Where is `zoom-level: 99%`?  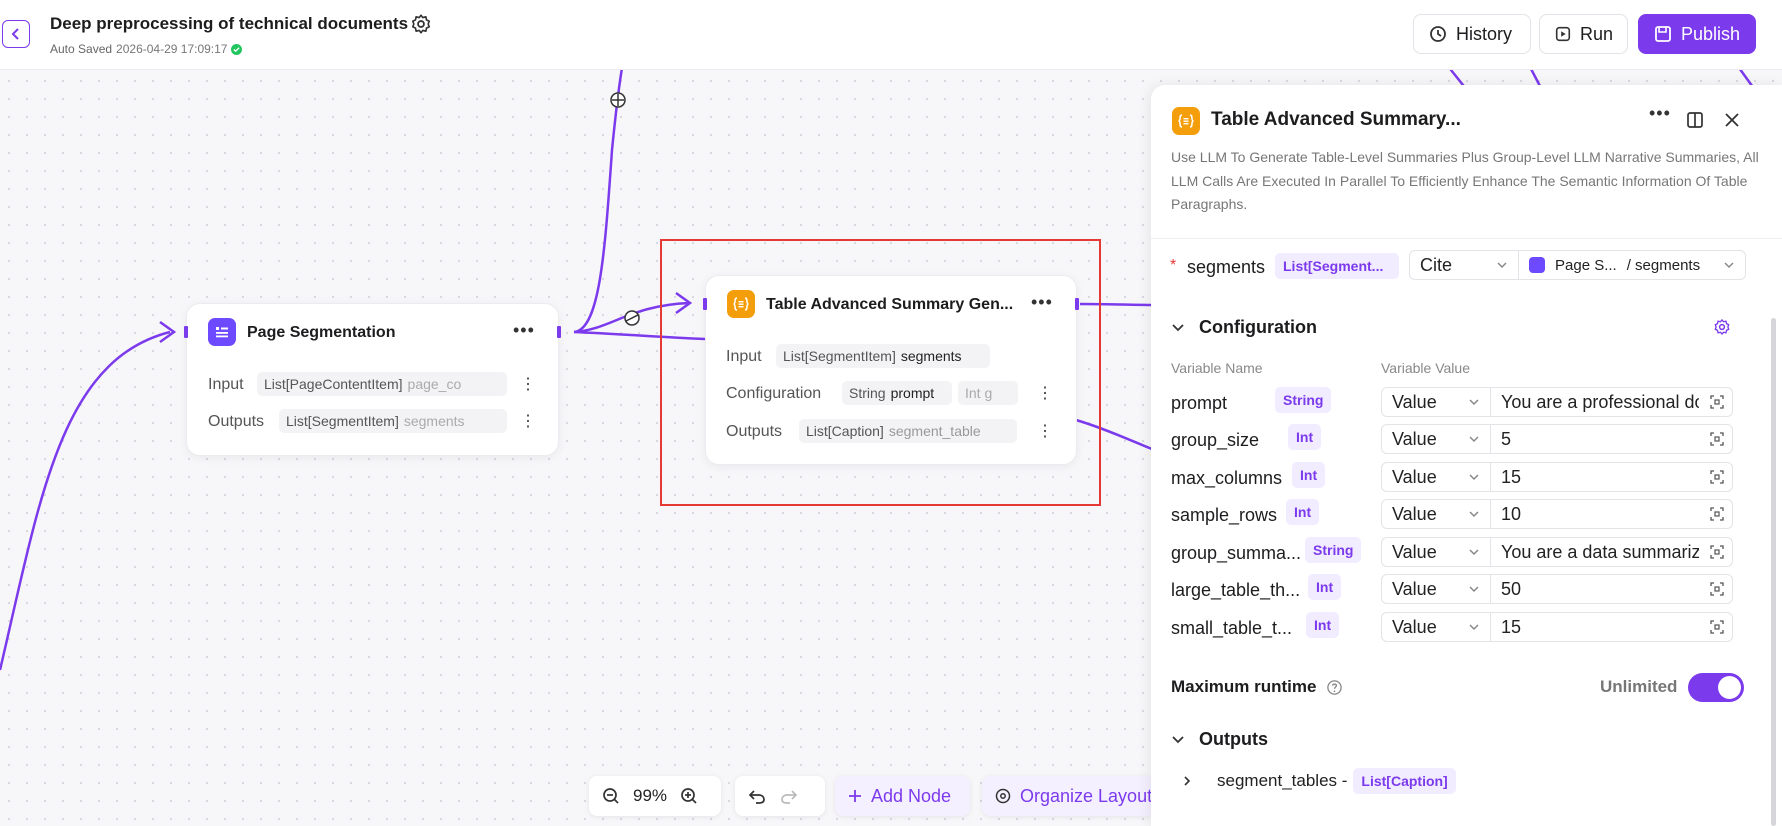 zoom-level: 99% is located at coordinates (650, 795).